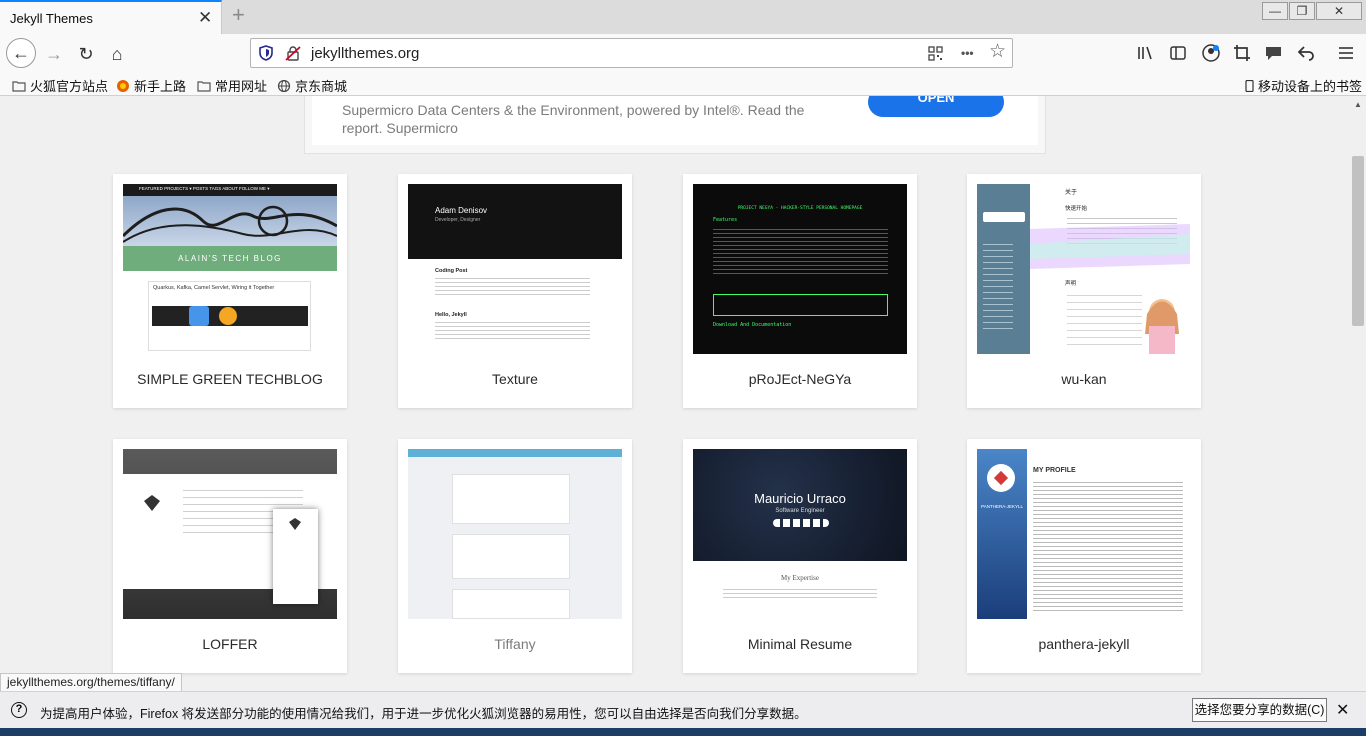 This screenshot has width=1366, height=736. Describe the element at coordinates (1273, 53) in the screenshot. I see `chat-icon` at that location.